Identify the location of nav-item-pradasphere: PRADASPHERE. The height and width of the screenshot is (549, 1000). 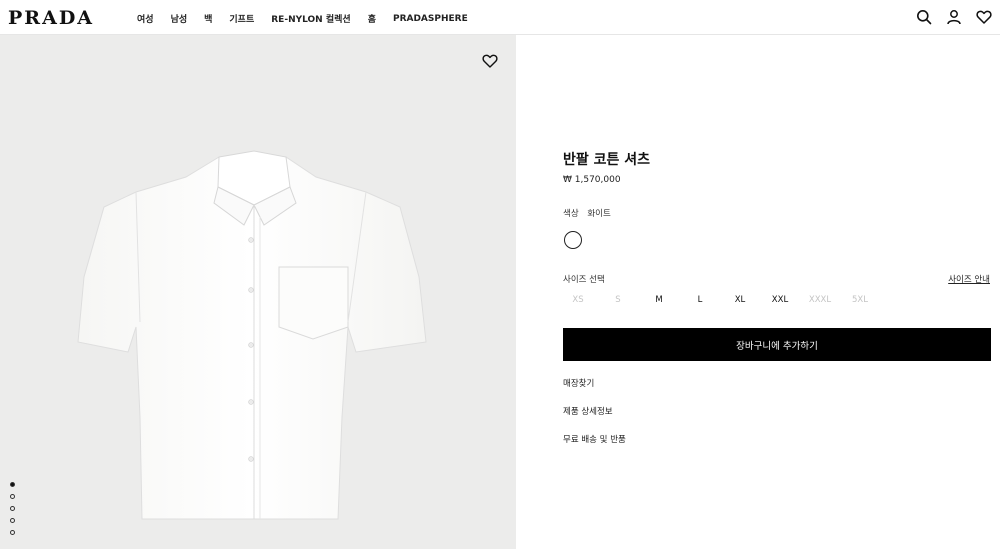
(430, 19).